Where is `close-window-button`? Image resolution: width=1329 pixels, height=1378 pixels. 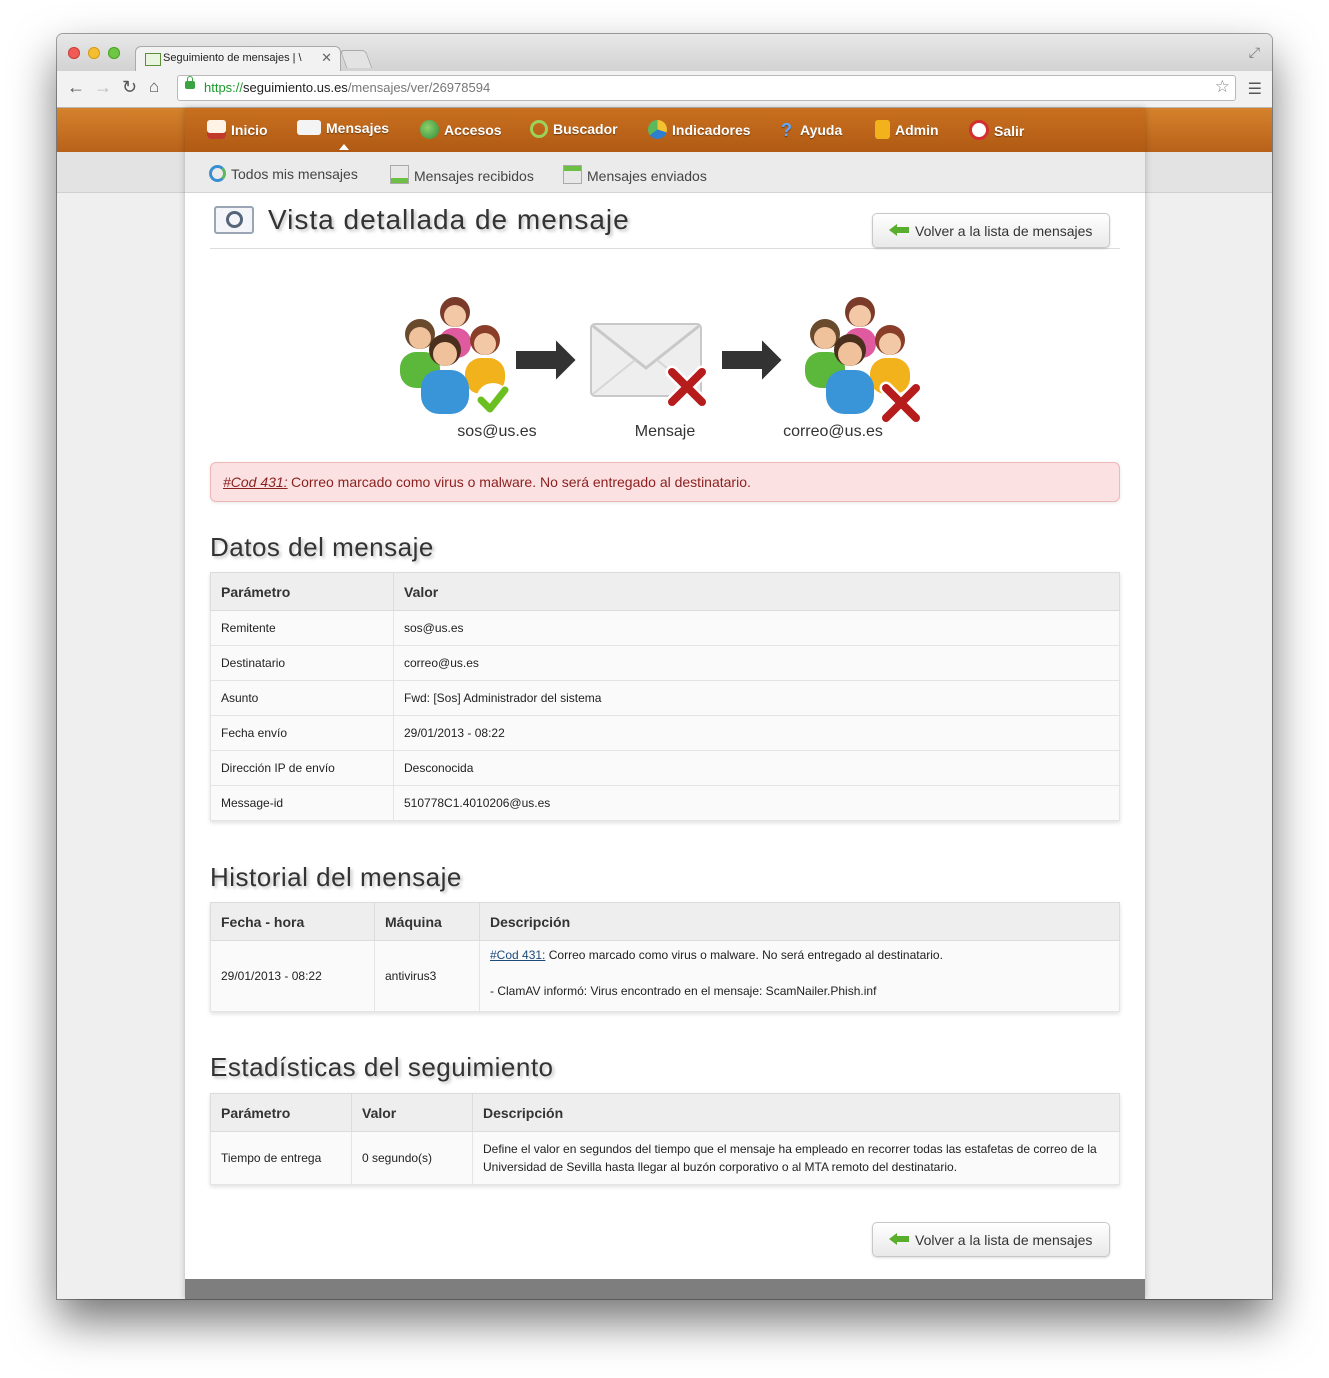
close-window-button is located at coordinates (74, 53).